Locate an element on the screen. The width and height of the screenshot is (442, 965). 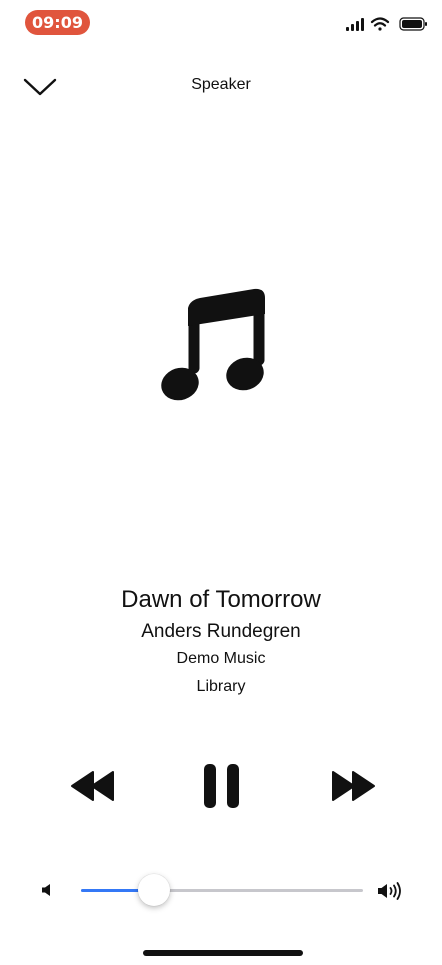
wifi-icon is located at coordinates (380, 24).